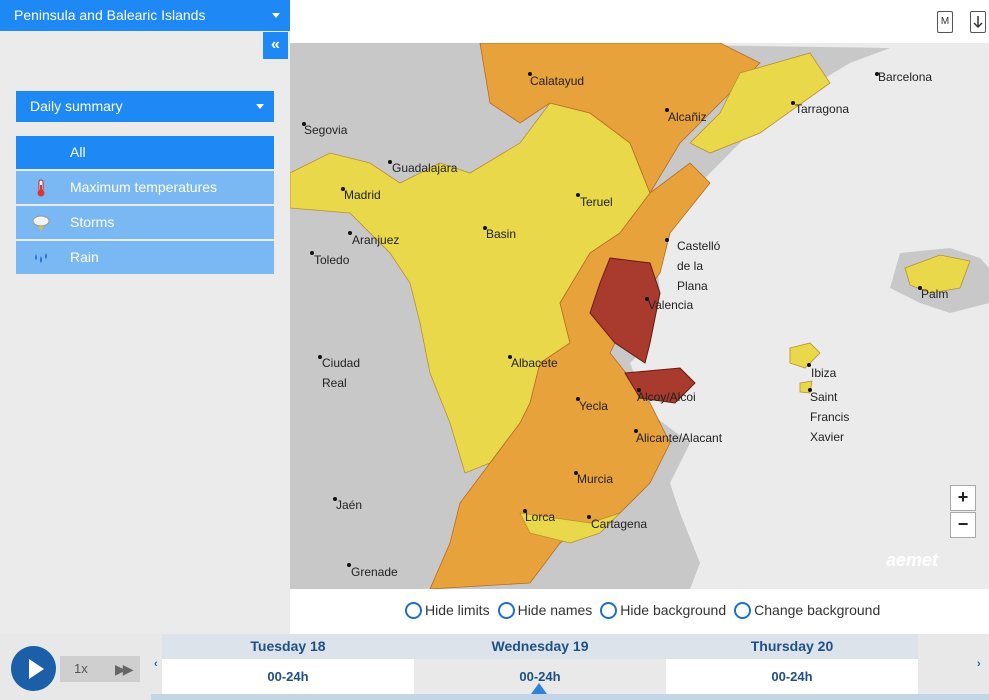 The width and height of the screenshot is (989, 700). I want to click on city-label: Segovia, so click(326, 130).